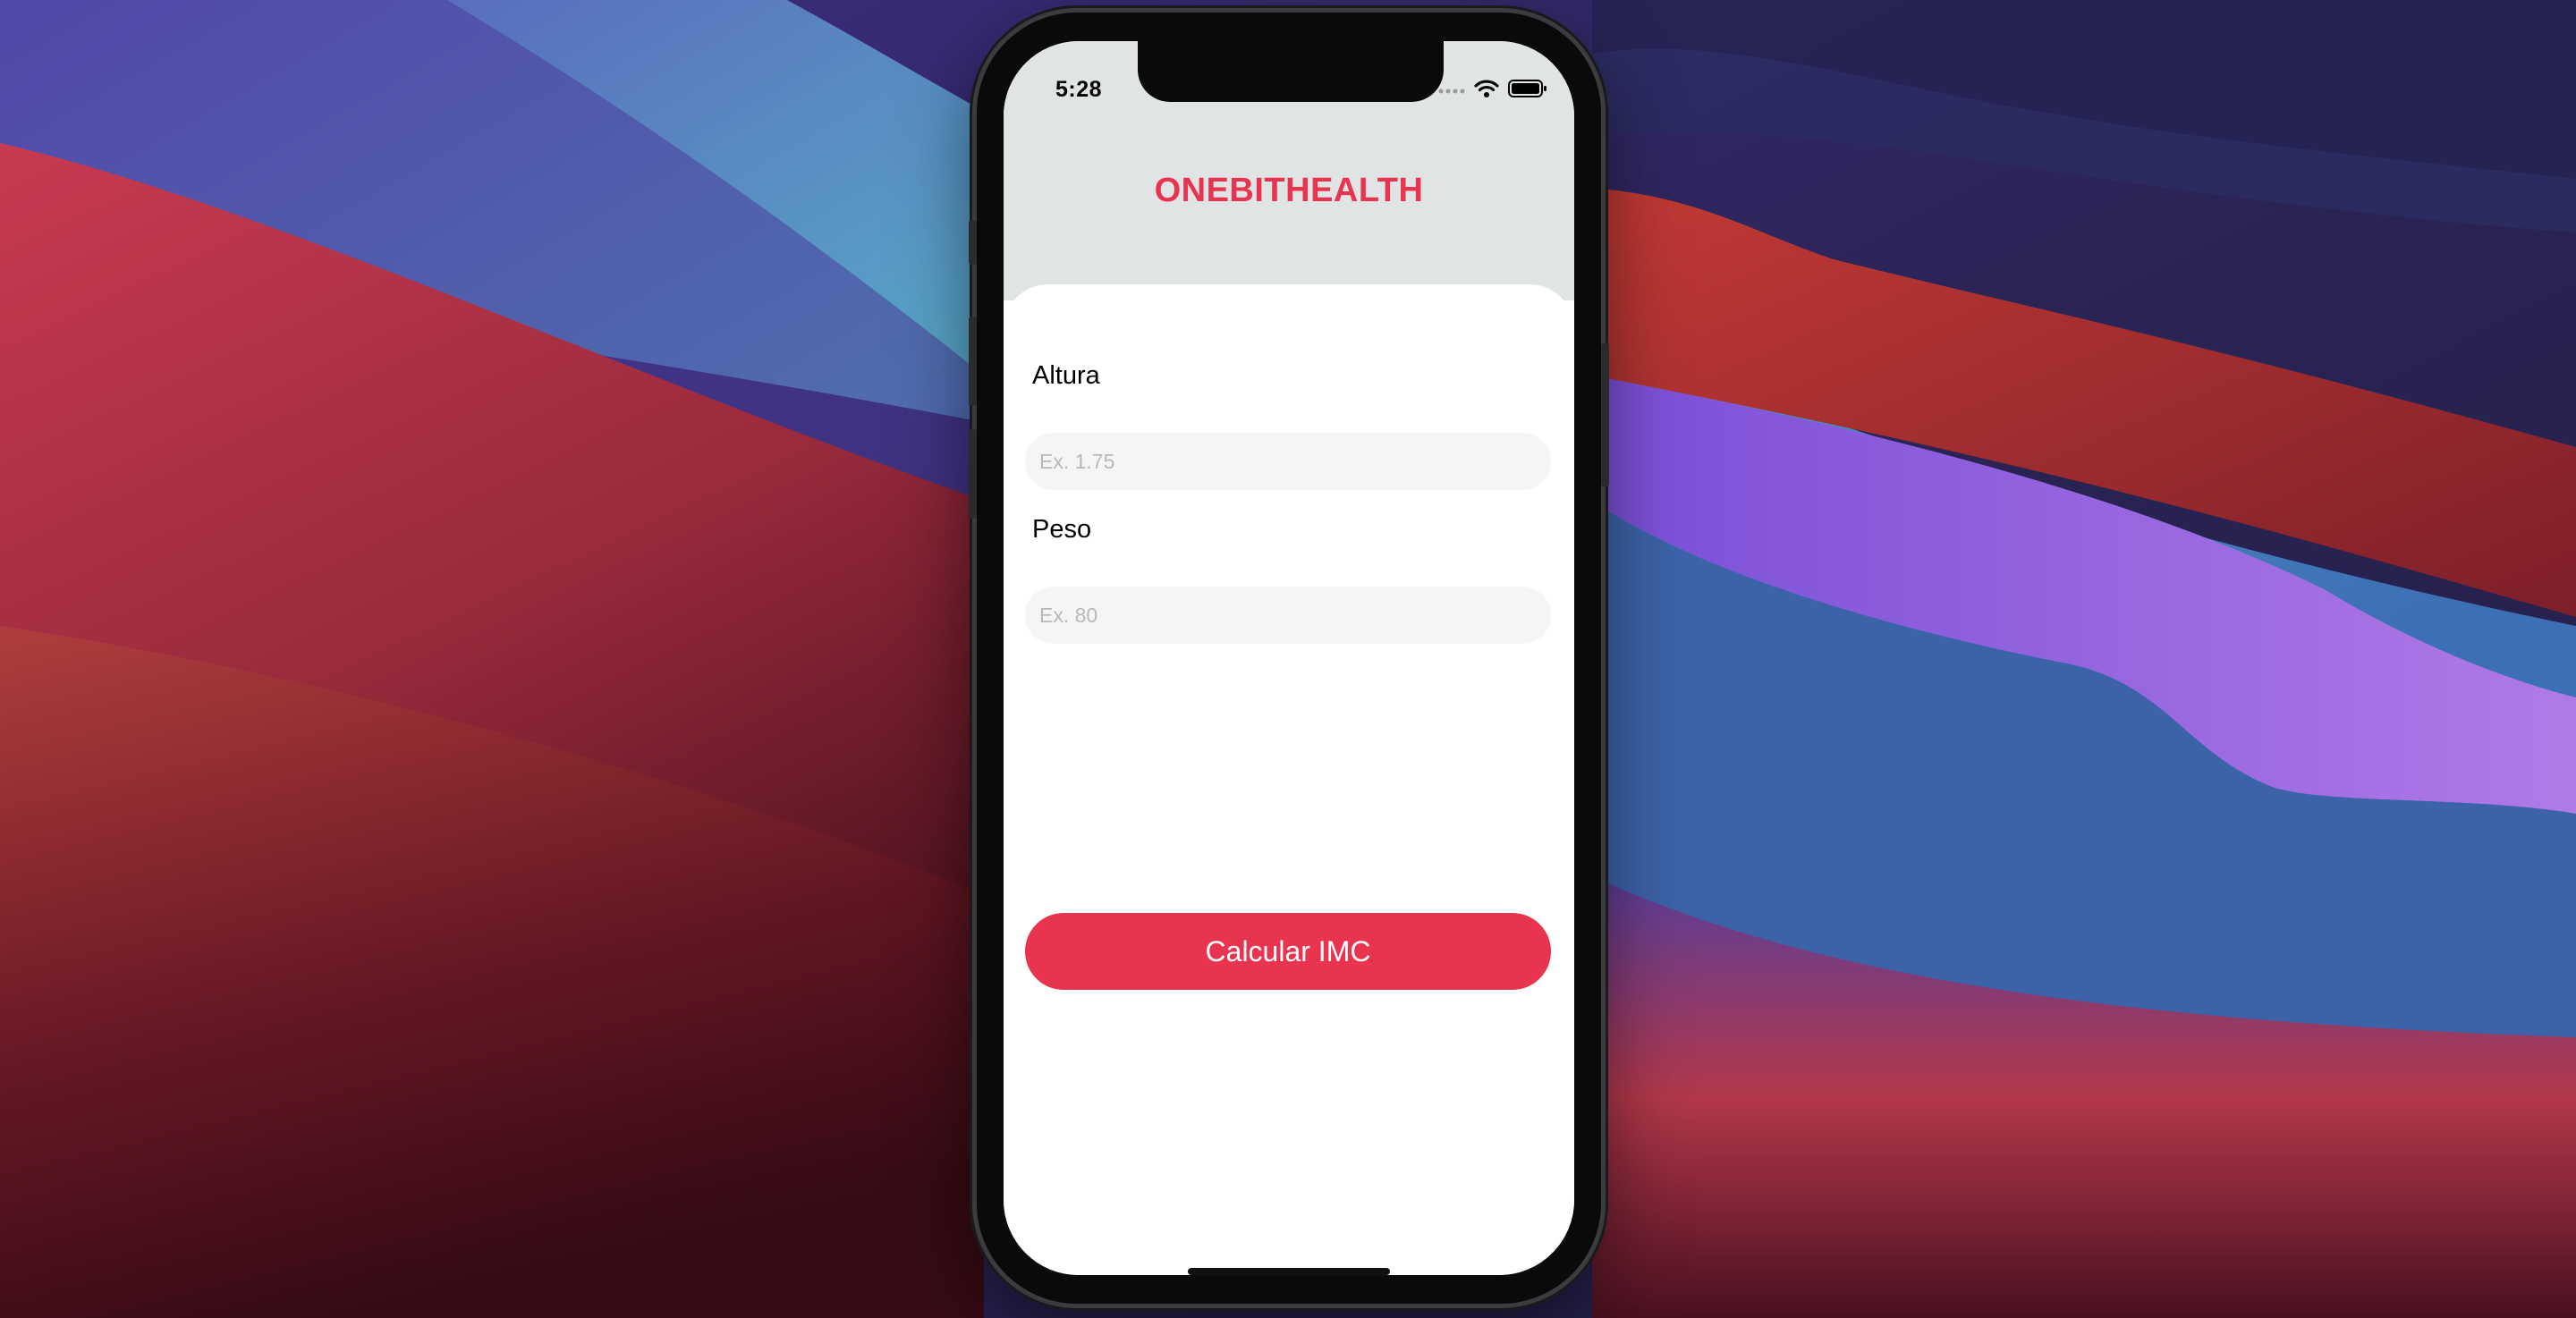  Describe the element at coordinates (1288, 462) in the screenshot. I see `height-input` at that location.